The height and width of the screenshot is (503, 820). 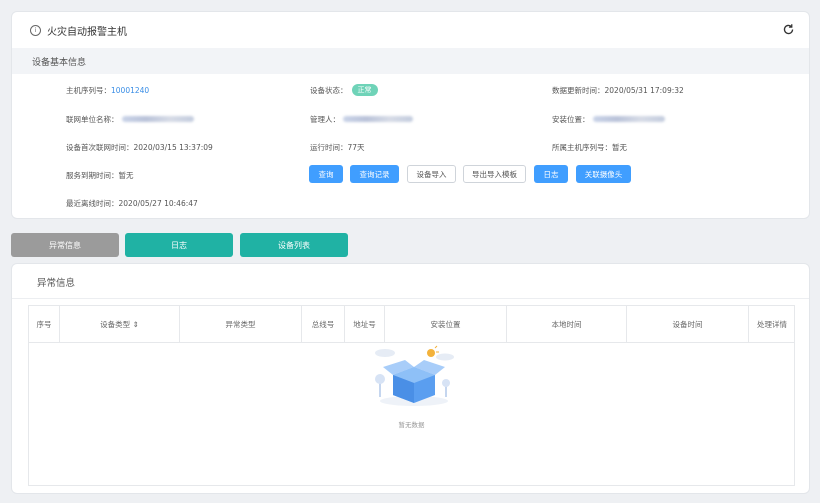 What do you see at coordinates (120, 324) in the screenshot?
I see `col-device-type: 设备类型 ⇕` at bounding box center [120, 324].